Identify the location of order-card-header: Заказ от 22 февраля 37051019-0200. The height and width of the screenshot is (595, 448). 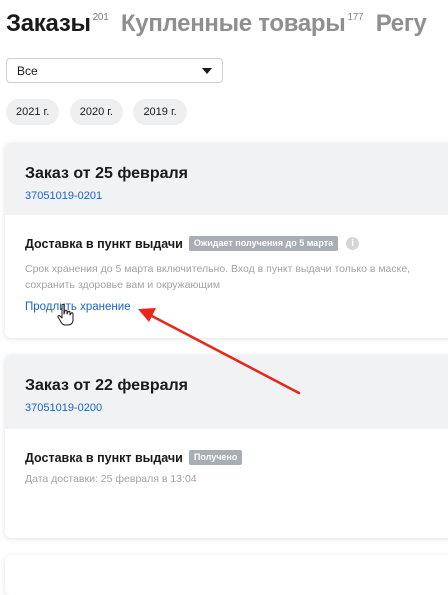
(226, 392).